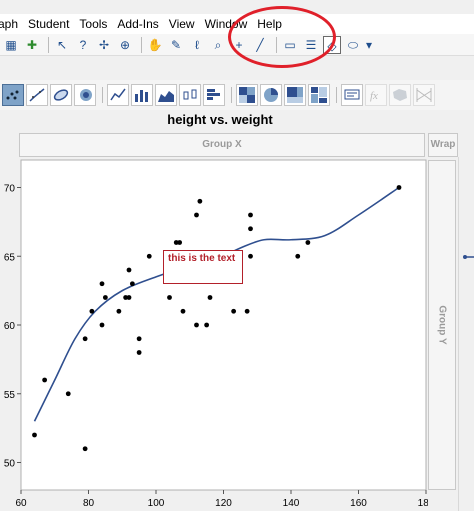 Image resolution: width=474 pixels, height=511 pixels. I want to click on menu-help: Help, so click(269, 24).